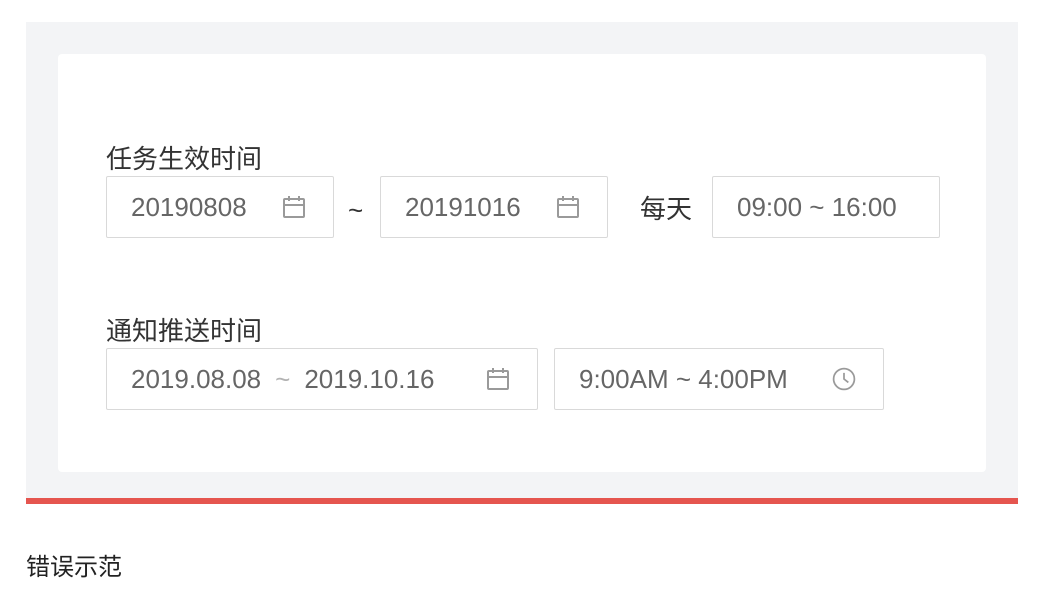 Image resolution: width=1042 pixels, height=602 pixels. I want to click on push-start-date-value: 2019.08.08, so click(196, 378).